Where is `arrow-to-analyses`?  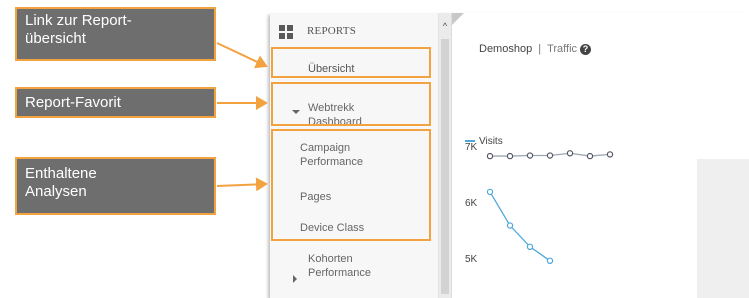 arrow-to-analyses is located at coordinates (242, 184).